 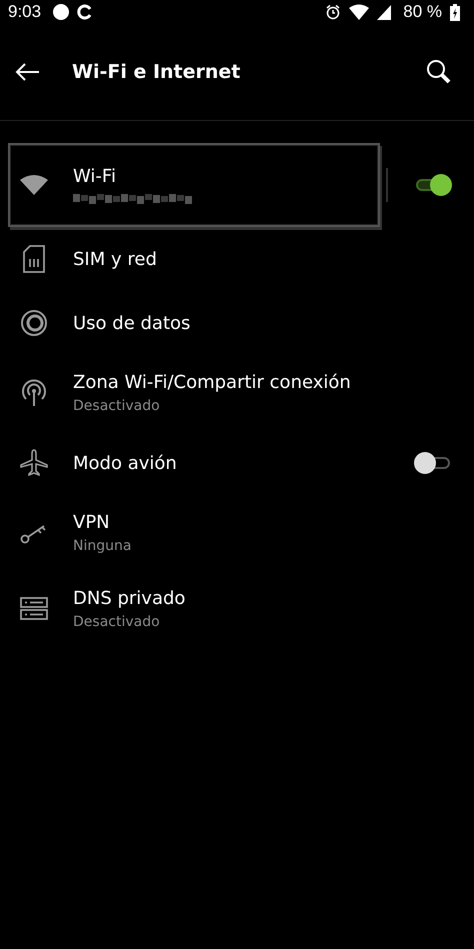 I want to click on item-summary: Ninguna, so click(x=102, y=546).